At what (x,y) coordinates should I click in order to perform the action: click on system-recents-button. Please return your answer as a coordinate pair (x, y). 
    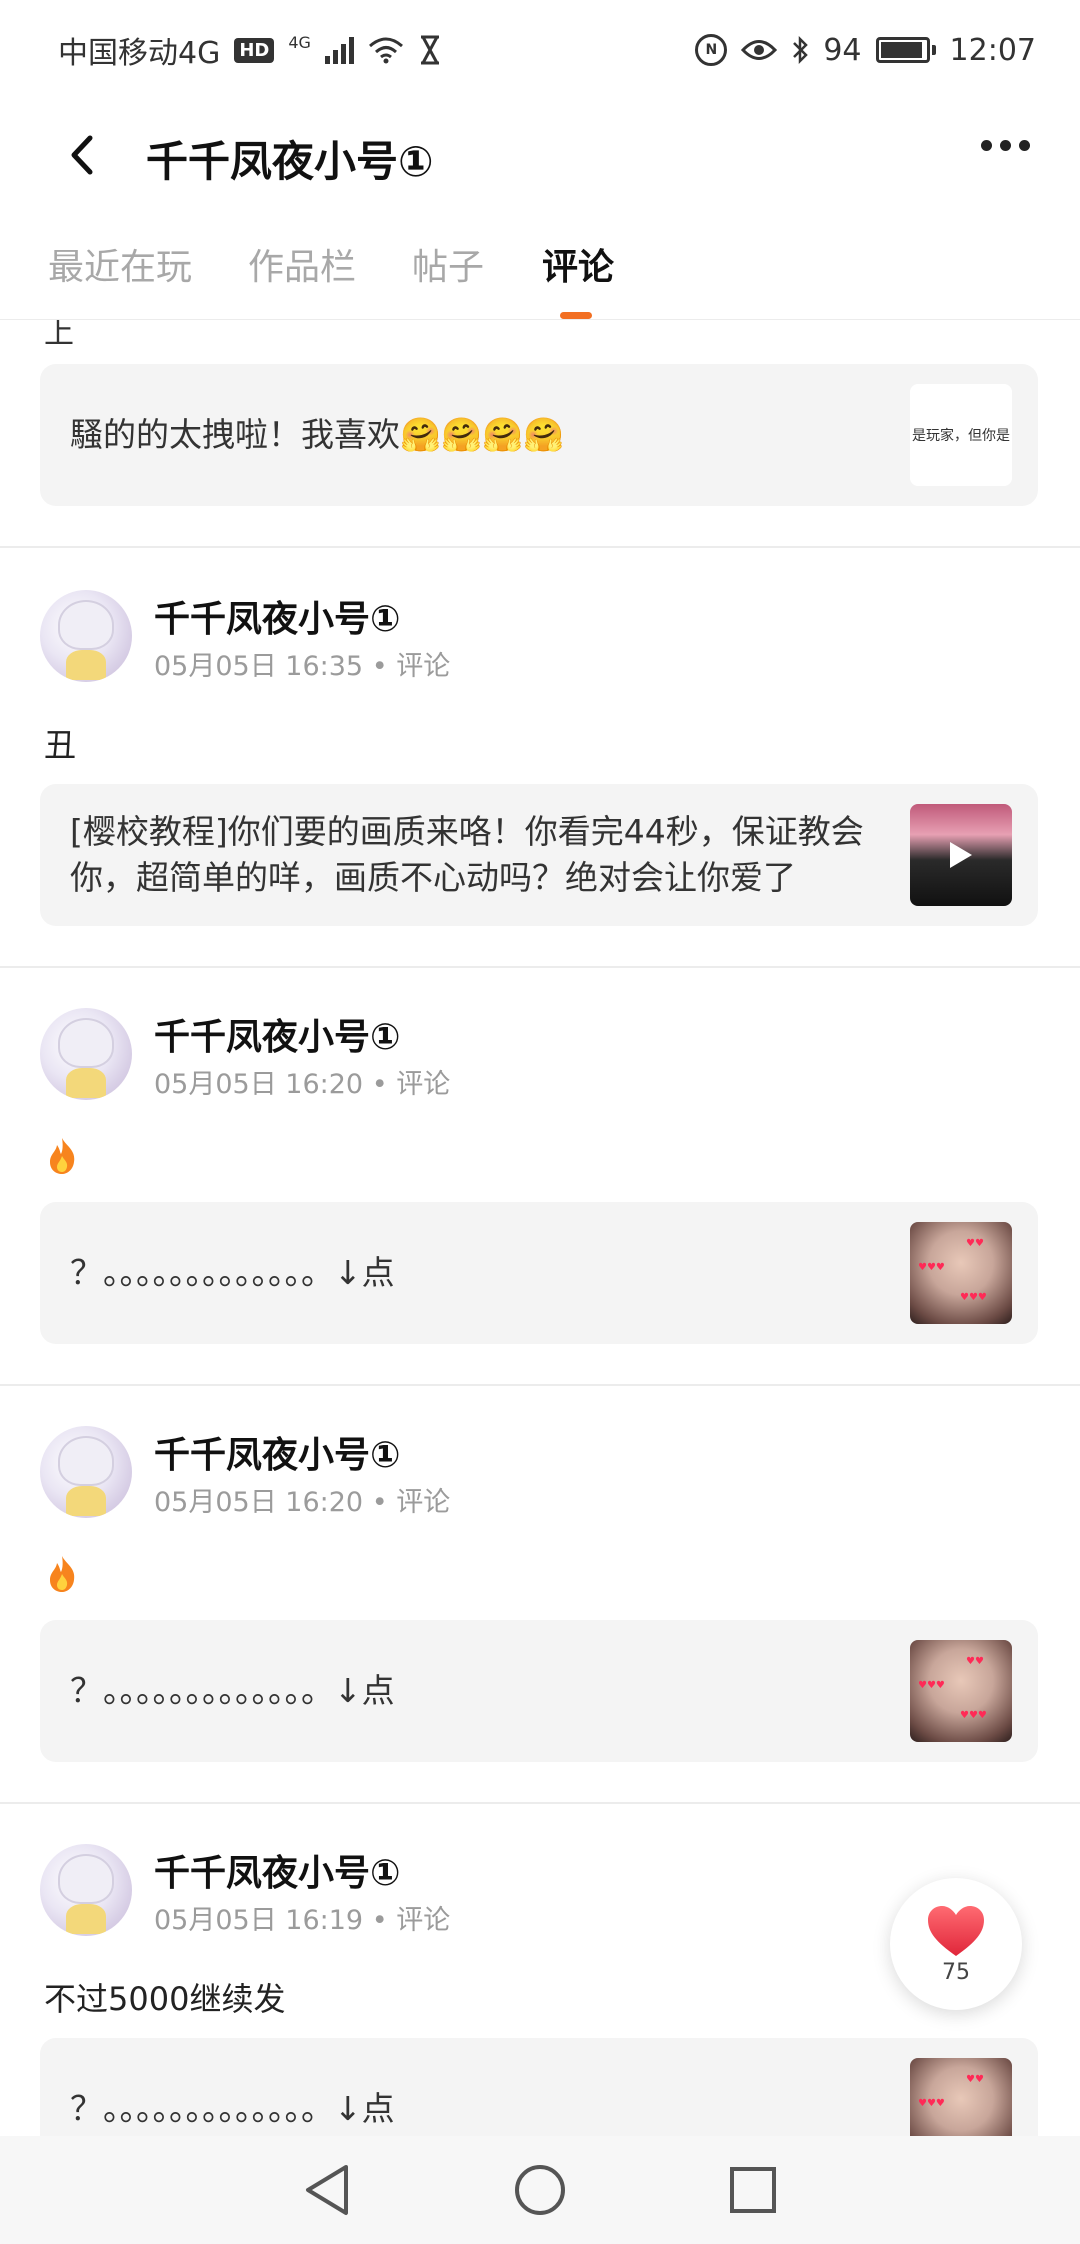
    Looking at the image, I should click on (753, 2190).